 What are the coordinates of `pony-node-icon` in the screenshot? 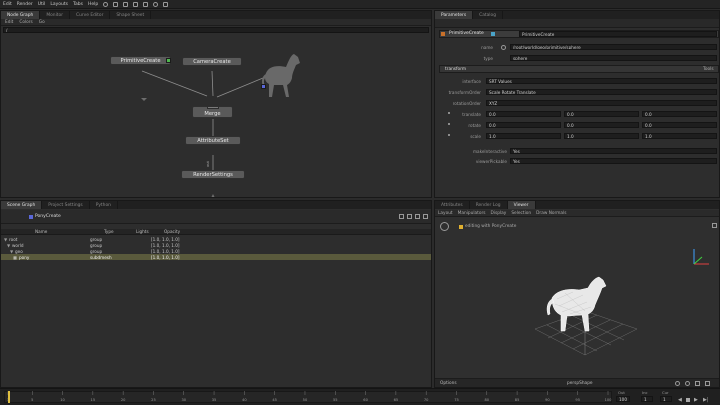 It's located at (280, 77).